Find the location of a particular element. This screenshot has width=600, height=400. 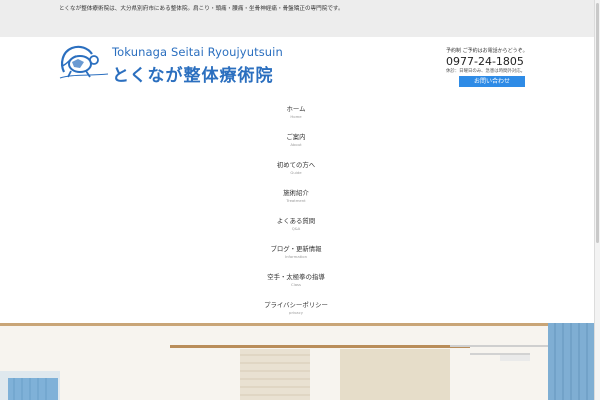

nav-sublabel: About is located at coordinates (296, 144).